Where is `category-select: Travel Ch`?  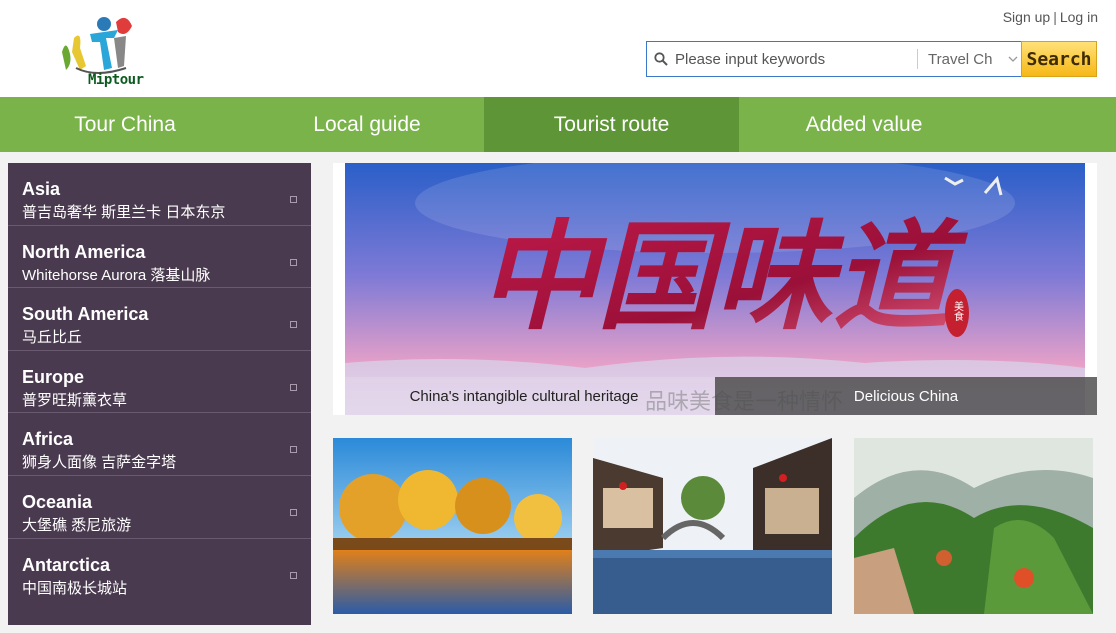
category-select: Travel Ch is located at coordinates (975, 59).